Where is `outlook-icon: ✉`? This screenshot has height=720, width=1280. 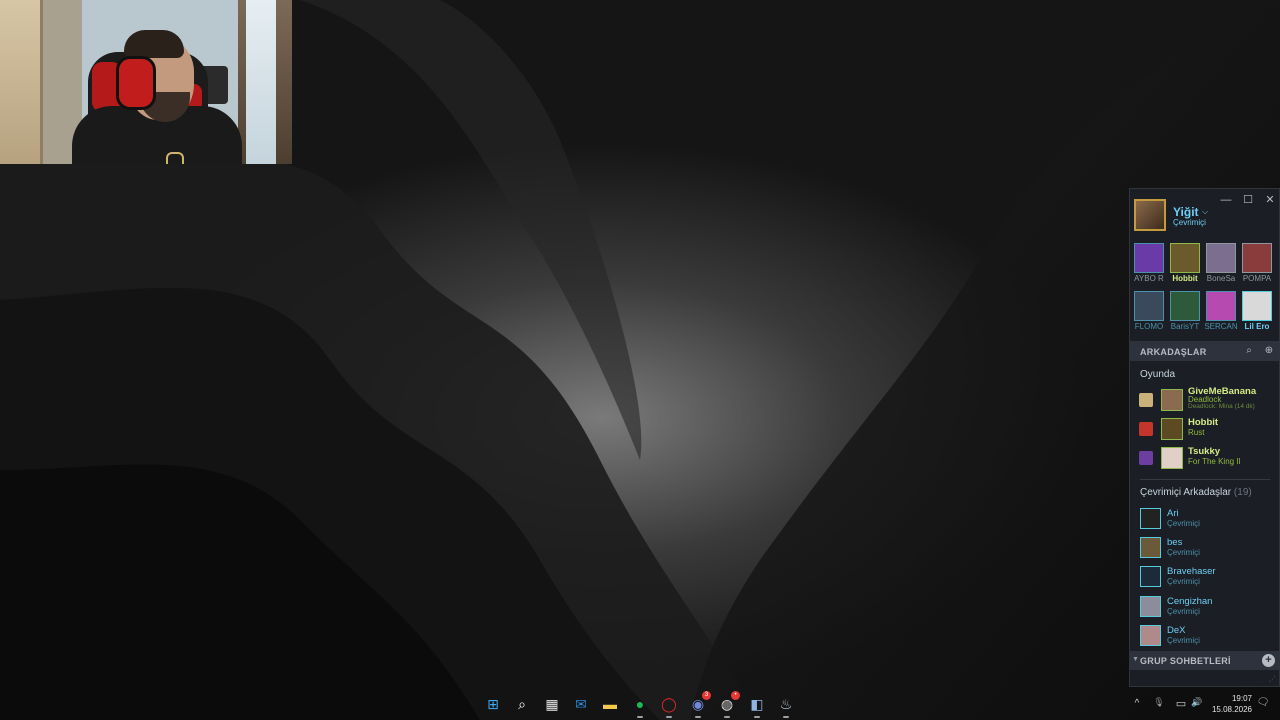 outlook-icon: ✉ is located at coordinates (581, 704).